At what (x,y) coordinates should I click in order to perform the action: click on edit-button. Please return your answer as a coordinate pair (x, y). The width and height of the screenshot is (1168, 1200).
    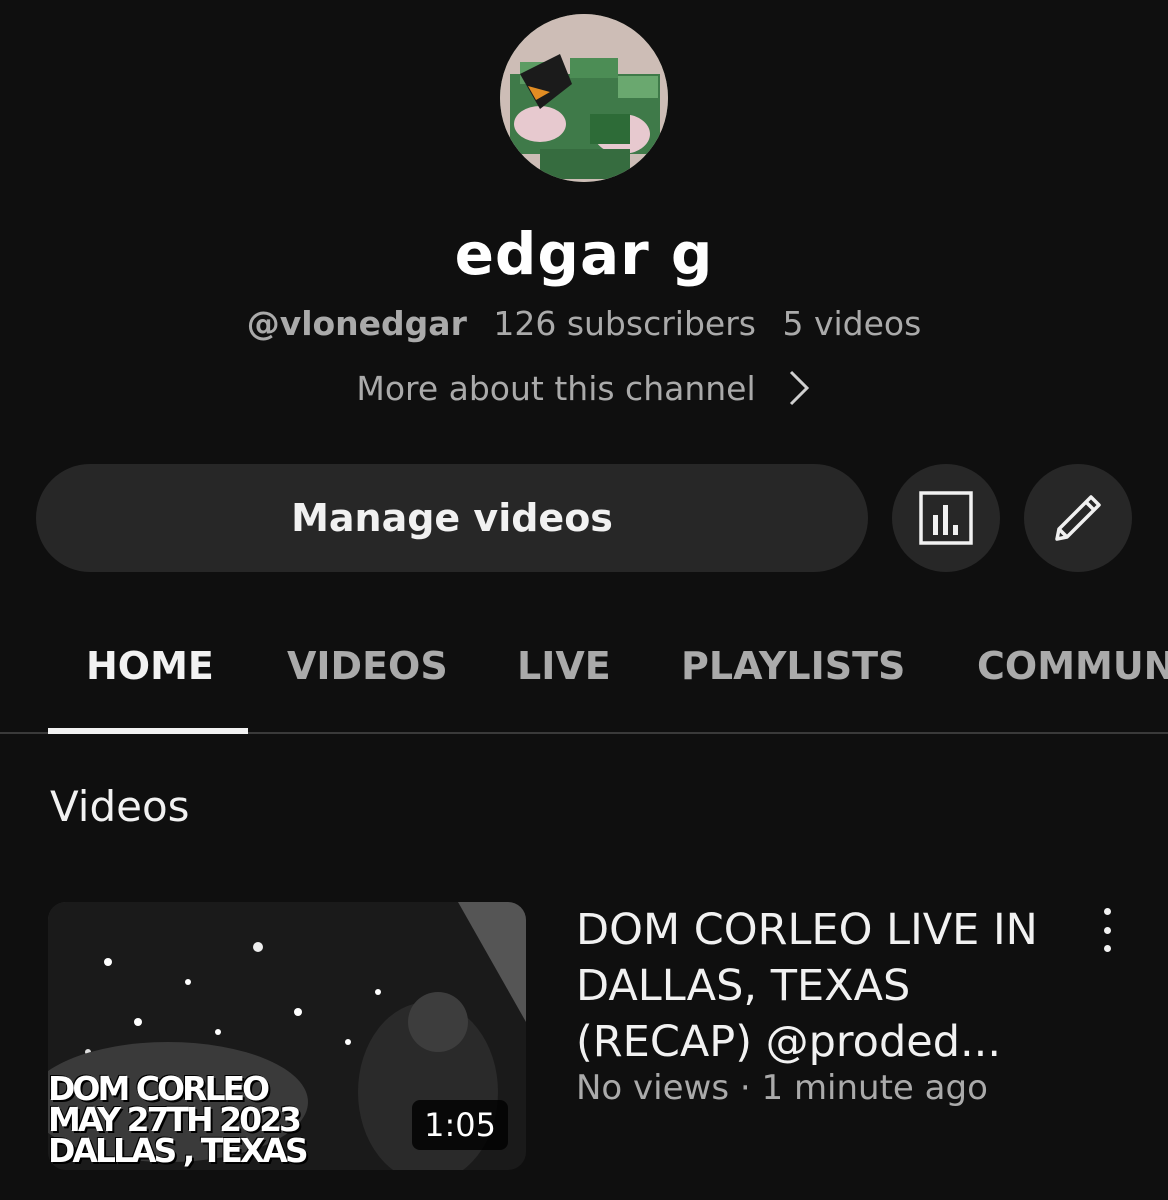
    Looking at the image, I should click on (1078, 518).